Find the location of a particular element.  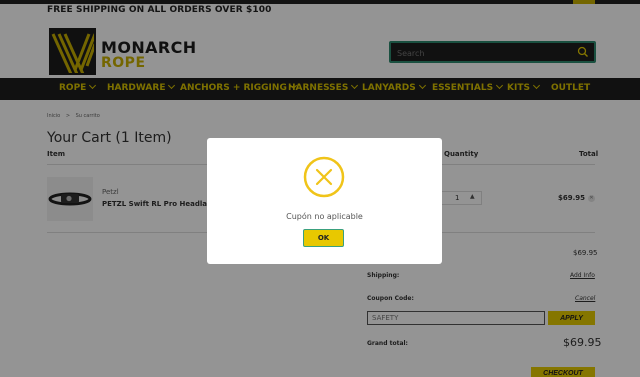

error-x-icon is located at coordinates (324, 177).